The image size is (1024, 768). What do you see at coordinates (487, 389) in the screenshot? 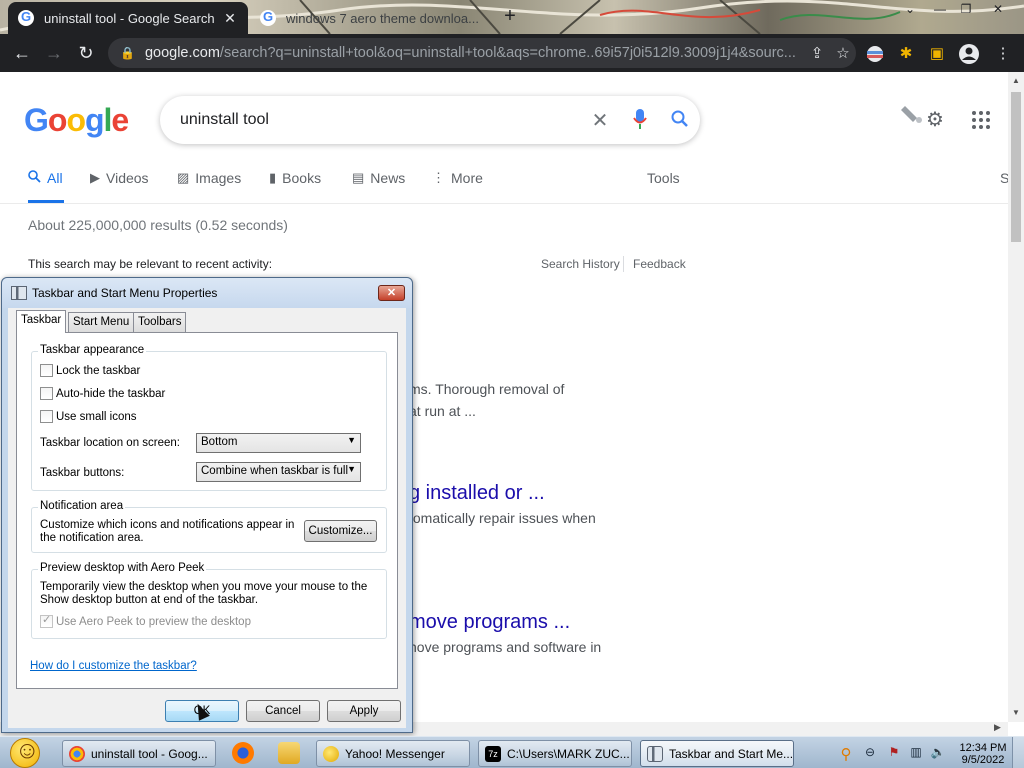
I see `result-snippet: ms. Thorough removal of` at bounding box center [487, 389].